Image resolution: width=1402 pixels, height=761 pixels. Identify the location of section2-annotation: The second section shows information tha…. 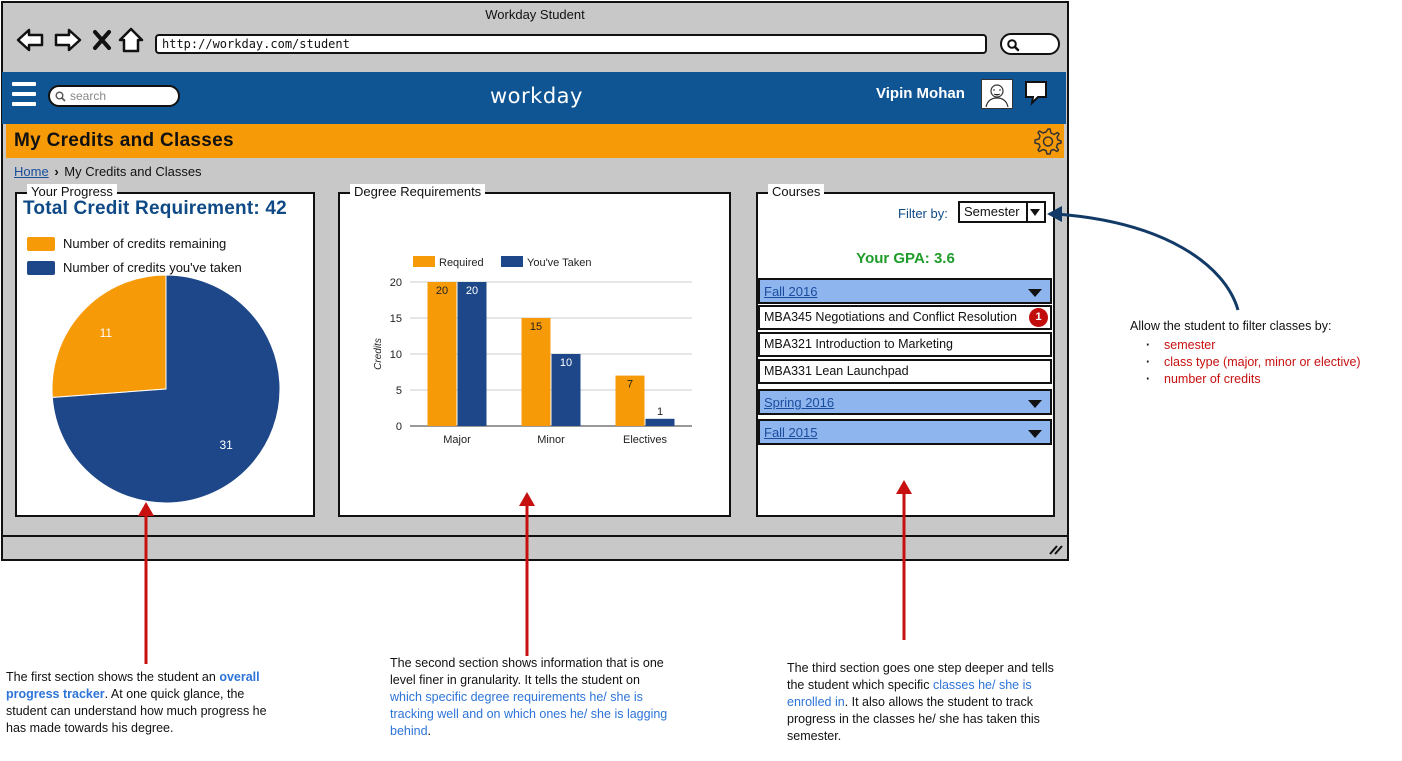
(530, 697).